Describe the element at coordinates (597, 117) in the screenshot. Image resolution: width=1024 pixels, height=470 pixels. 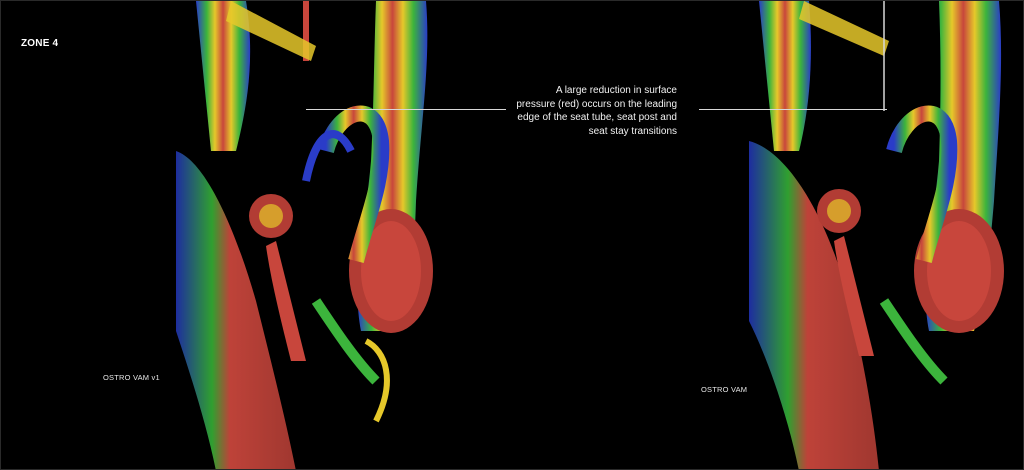
I see `callout-line-3: edge of the seat tube, seat post and` at that location.